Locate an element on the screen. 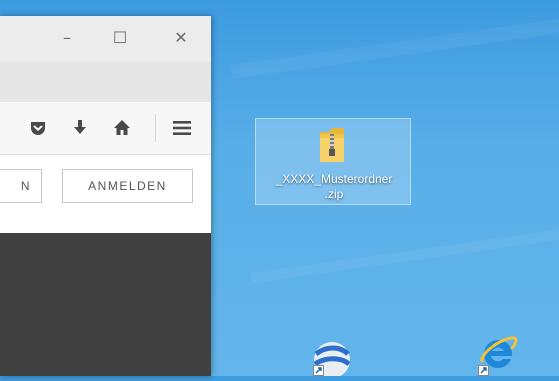 Image resolution: width=559 pixels, height=381 pixels. zip-file-label: _XXXX_Musterordner .zip is located at coordinates (334, 186).